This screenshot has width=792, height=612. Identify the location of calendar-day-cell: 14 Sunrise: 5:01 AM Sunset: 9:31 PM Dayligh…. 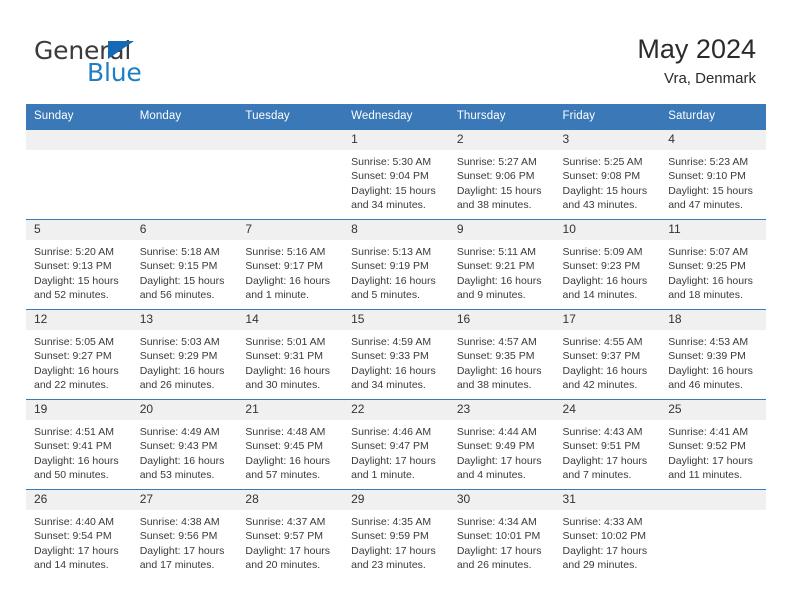
(290, 354).